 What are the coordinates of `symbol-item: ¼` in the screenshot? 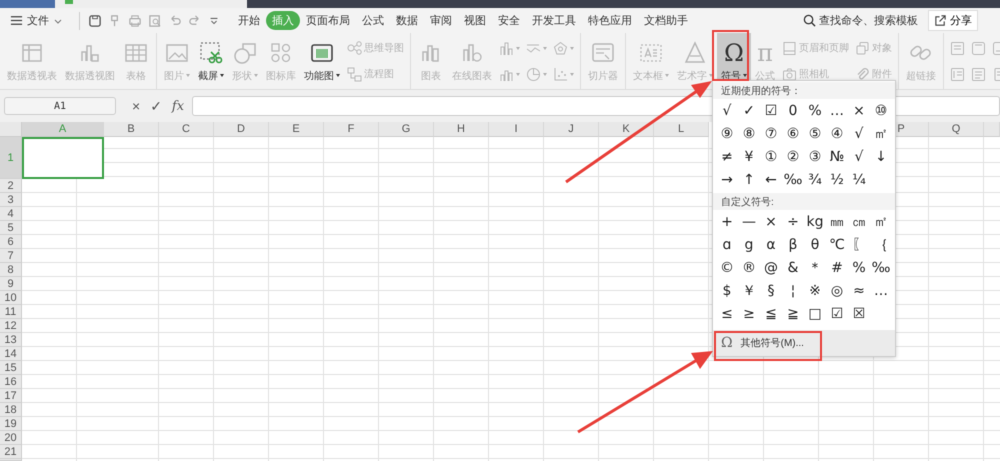 It's located at (859, 179).